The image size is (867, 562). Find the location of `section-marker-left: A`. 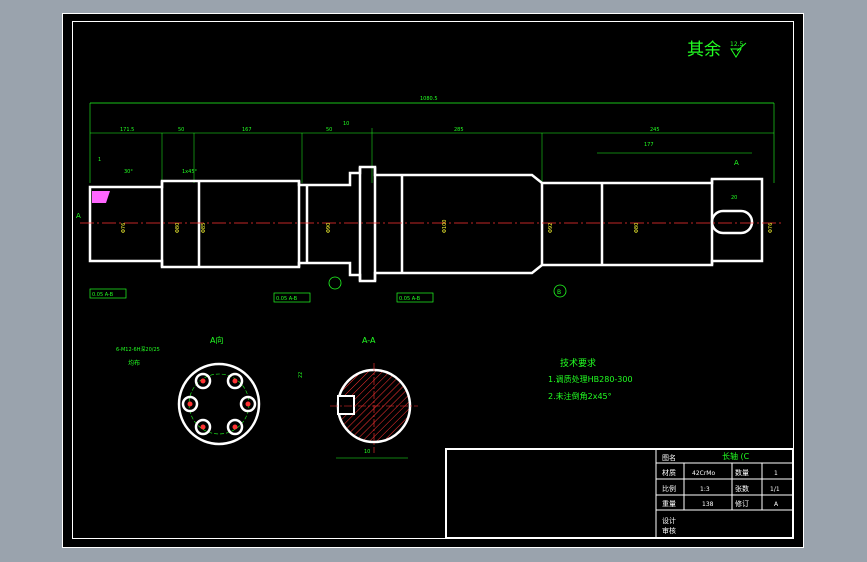

section-marker-left: A is located at coordinates (78, 216).